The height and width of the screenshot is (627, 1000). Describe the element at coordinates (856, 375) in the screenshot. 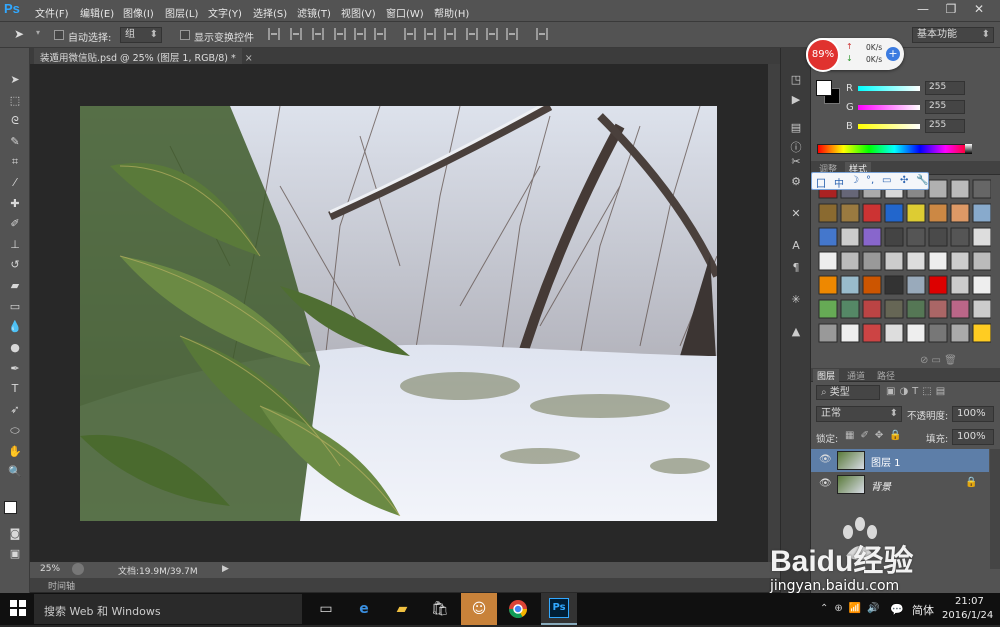

I see `tab-channels: 通道` at that location.